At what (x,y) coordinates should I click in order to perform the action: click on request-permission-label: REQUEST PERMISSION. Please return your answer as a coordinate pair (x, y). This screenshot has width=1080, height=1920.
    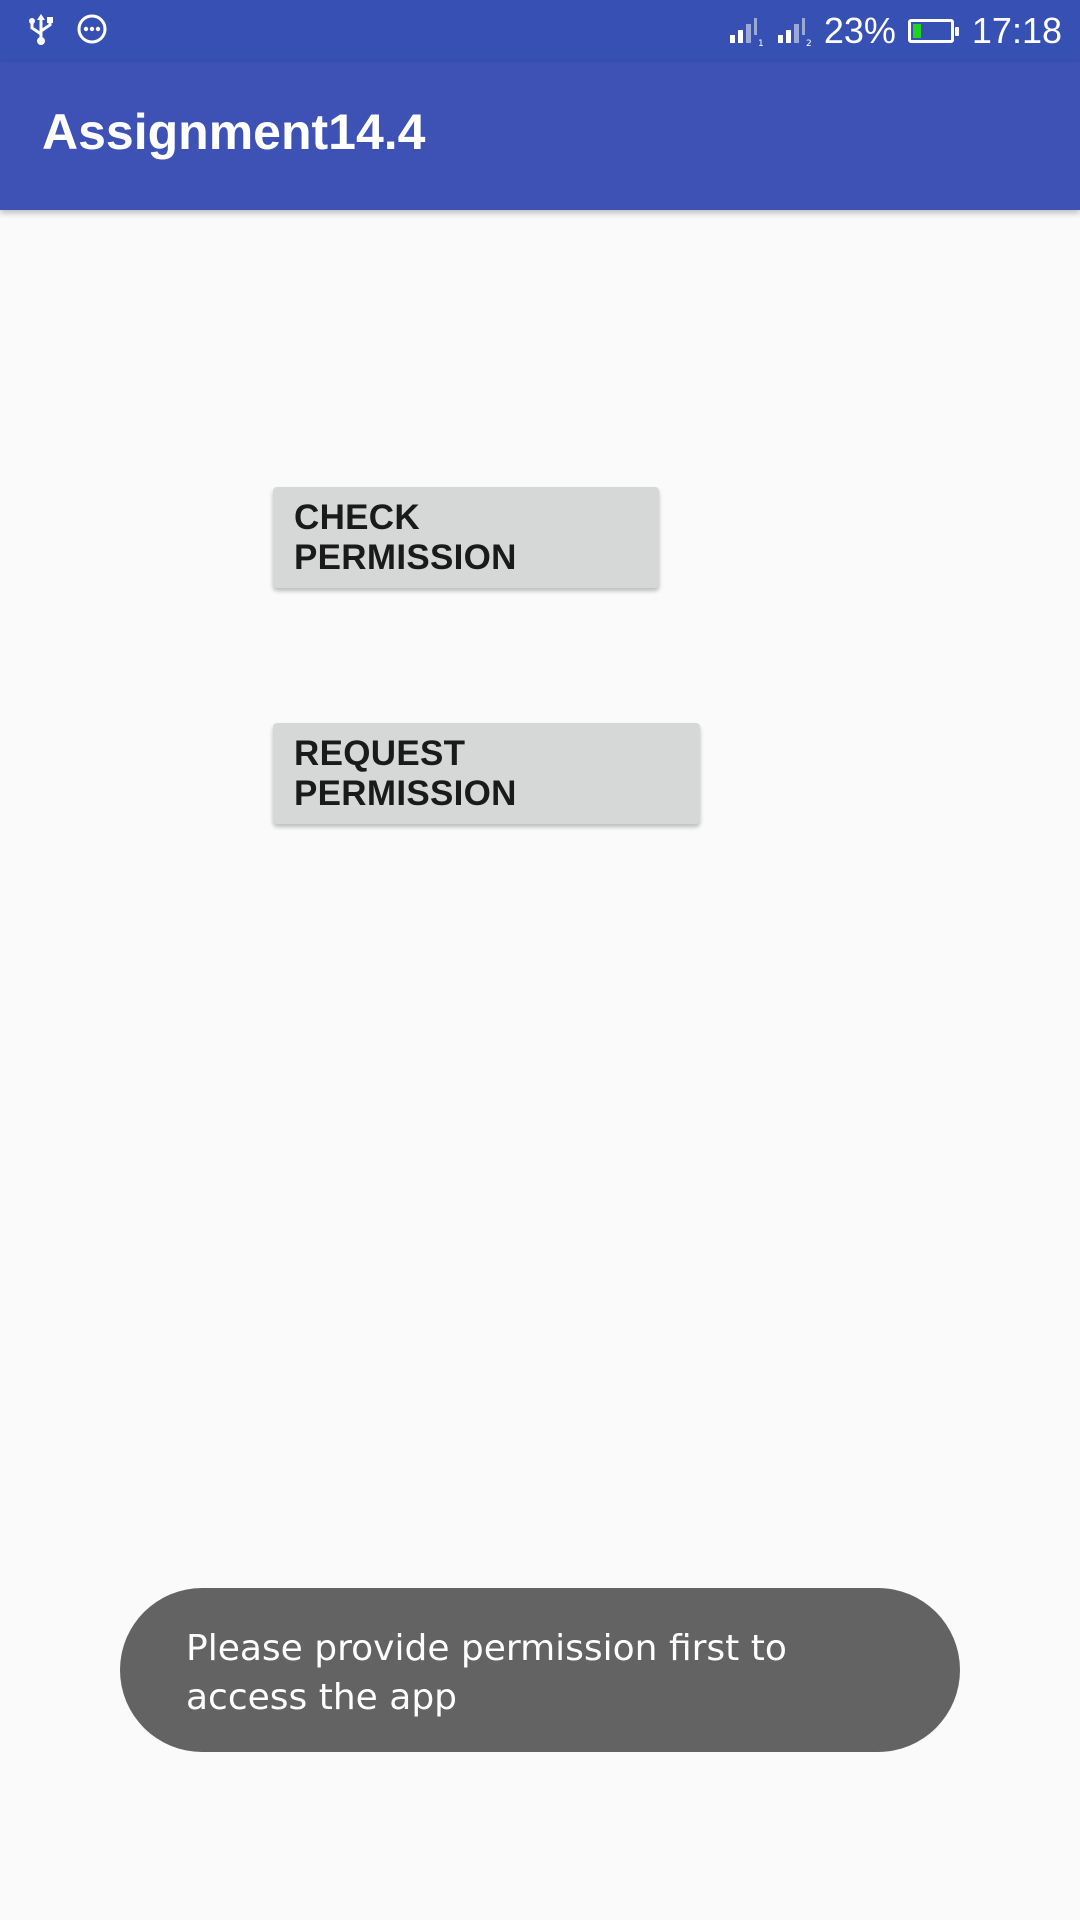
    Looking at the image, I should click on (405, 773).